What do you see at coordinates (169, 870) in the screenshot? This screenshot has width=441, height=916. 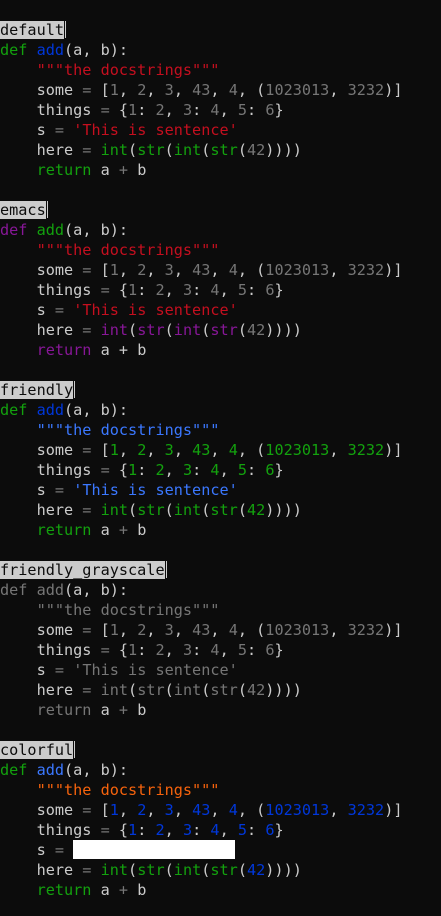 I see `code-token: (` at bounding box center [169, 870].